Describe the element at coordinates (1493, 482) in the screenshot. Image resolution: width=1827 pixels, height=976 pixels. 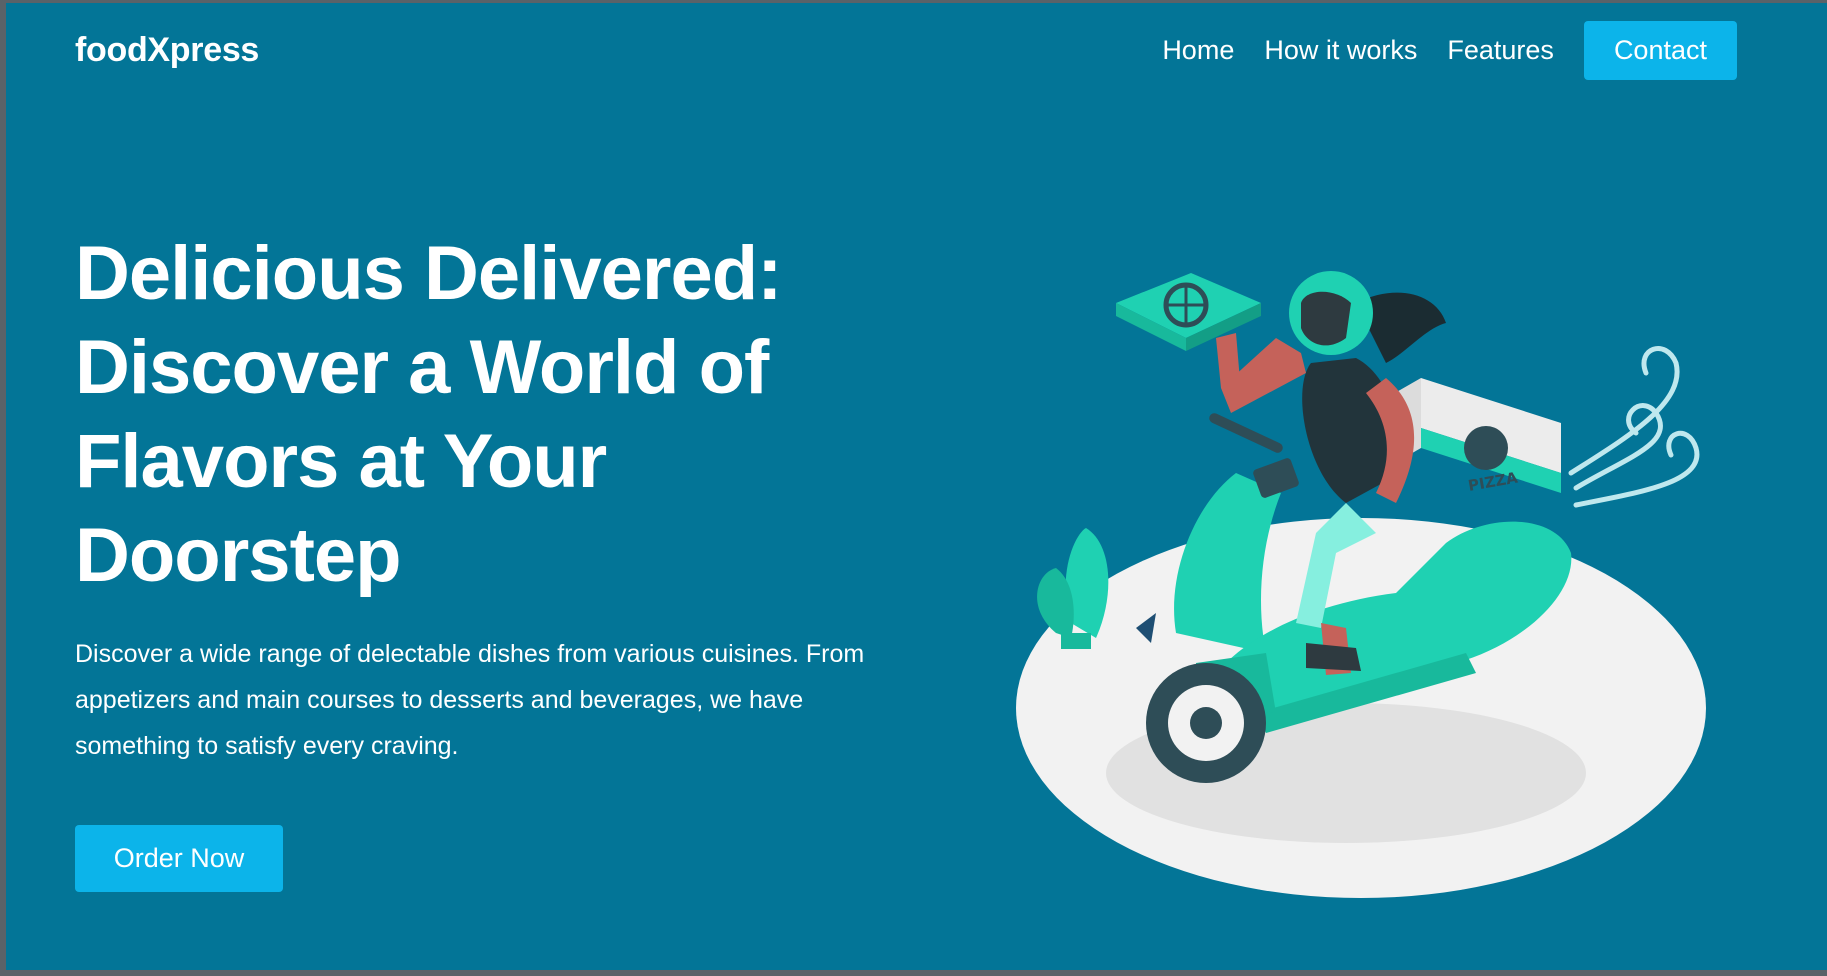
I see `box-label: PIZZA` at that location.